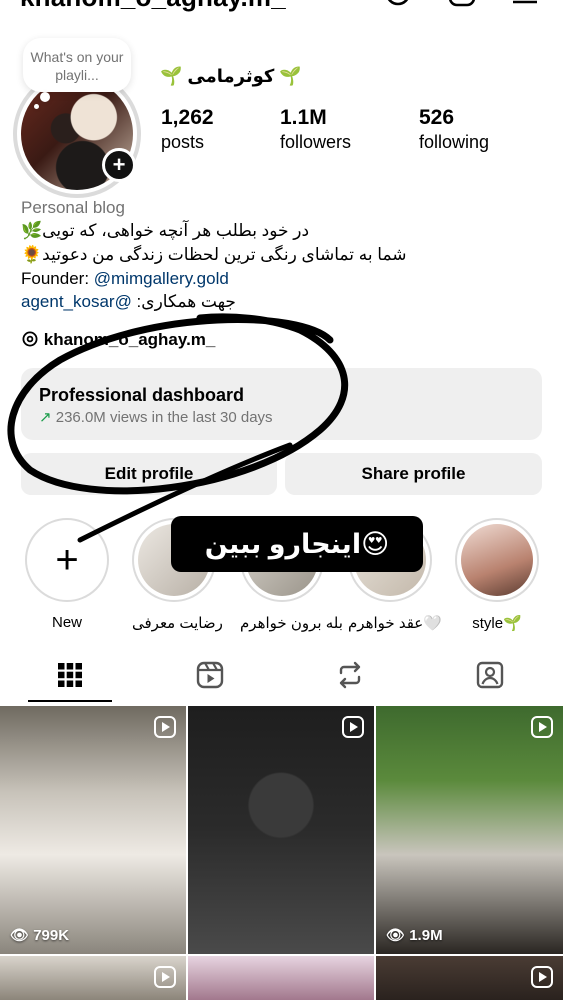 The width and height of the screenshot is (563, 1000). Describe the element at coordinates (210, 675) in the screenshot. I see `reels-icon` at that location.